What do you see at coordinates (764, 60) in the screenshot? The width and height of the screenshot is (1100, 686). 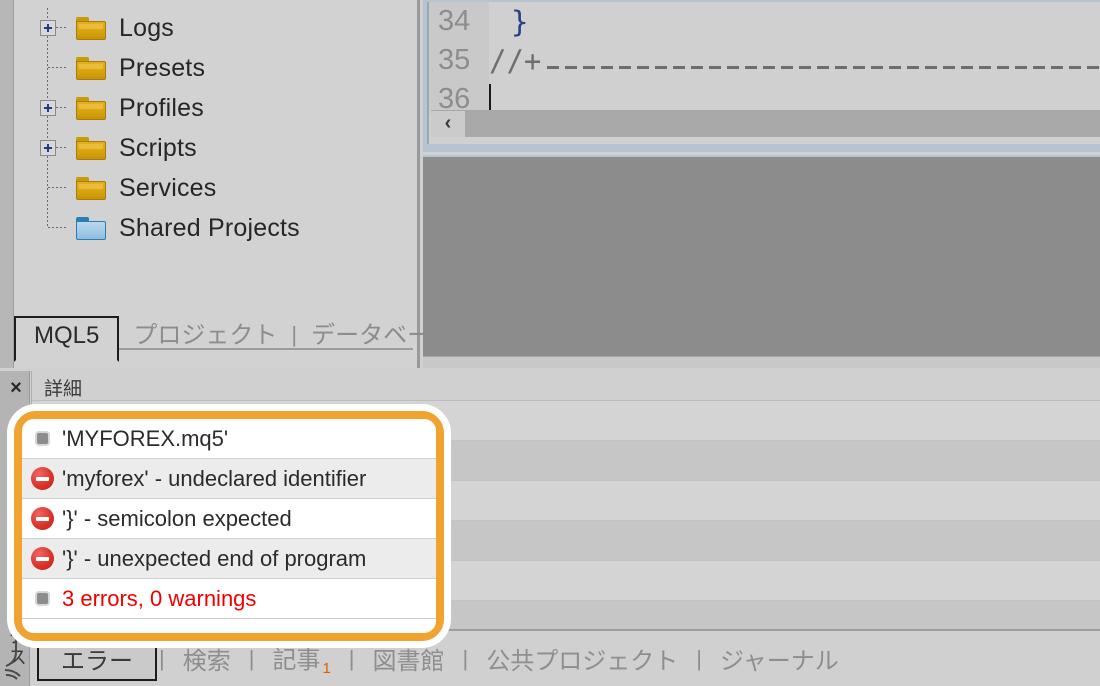 I see `code-line: 35 //+` at bounding box center [764, 60].